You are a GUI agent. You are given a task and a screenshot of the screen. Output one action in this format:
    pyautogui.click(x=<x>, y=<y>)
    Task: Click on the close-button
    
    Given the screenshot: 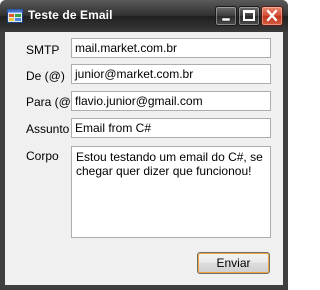 What is the action you would take?
    pyautogui.click(x=272, y=16)
    